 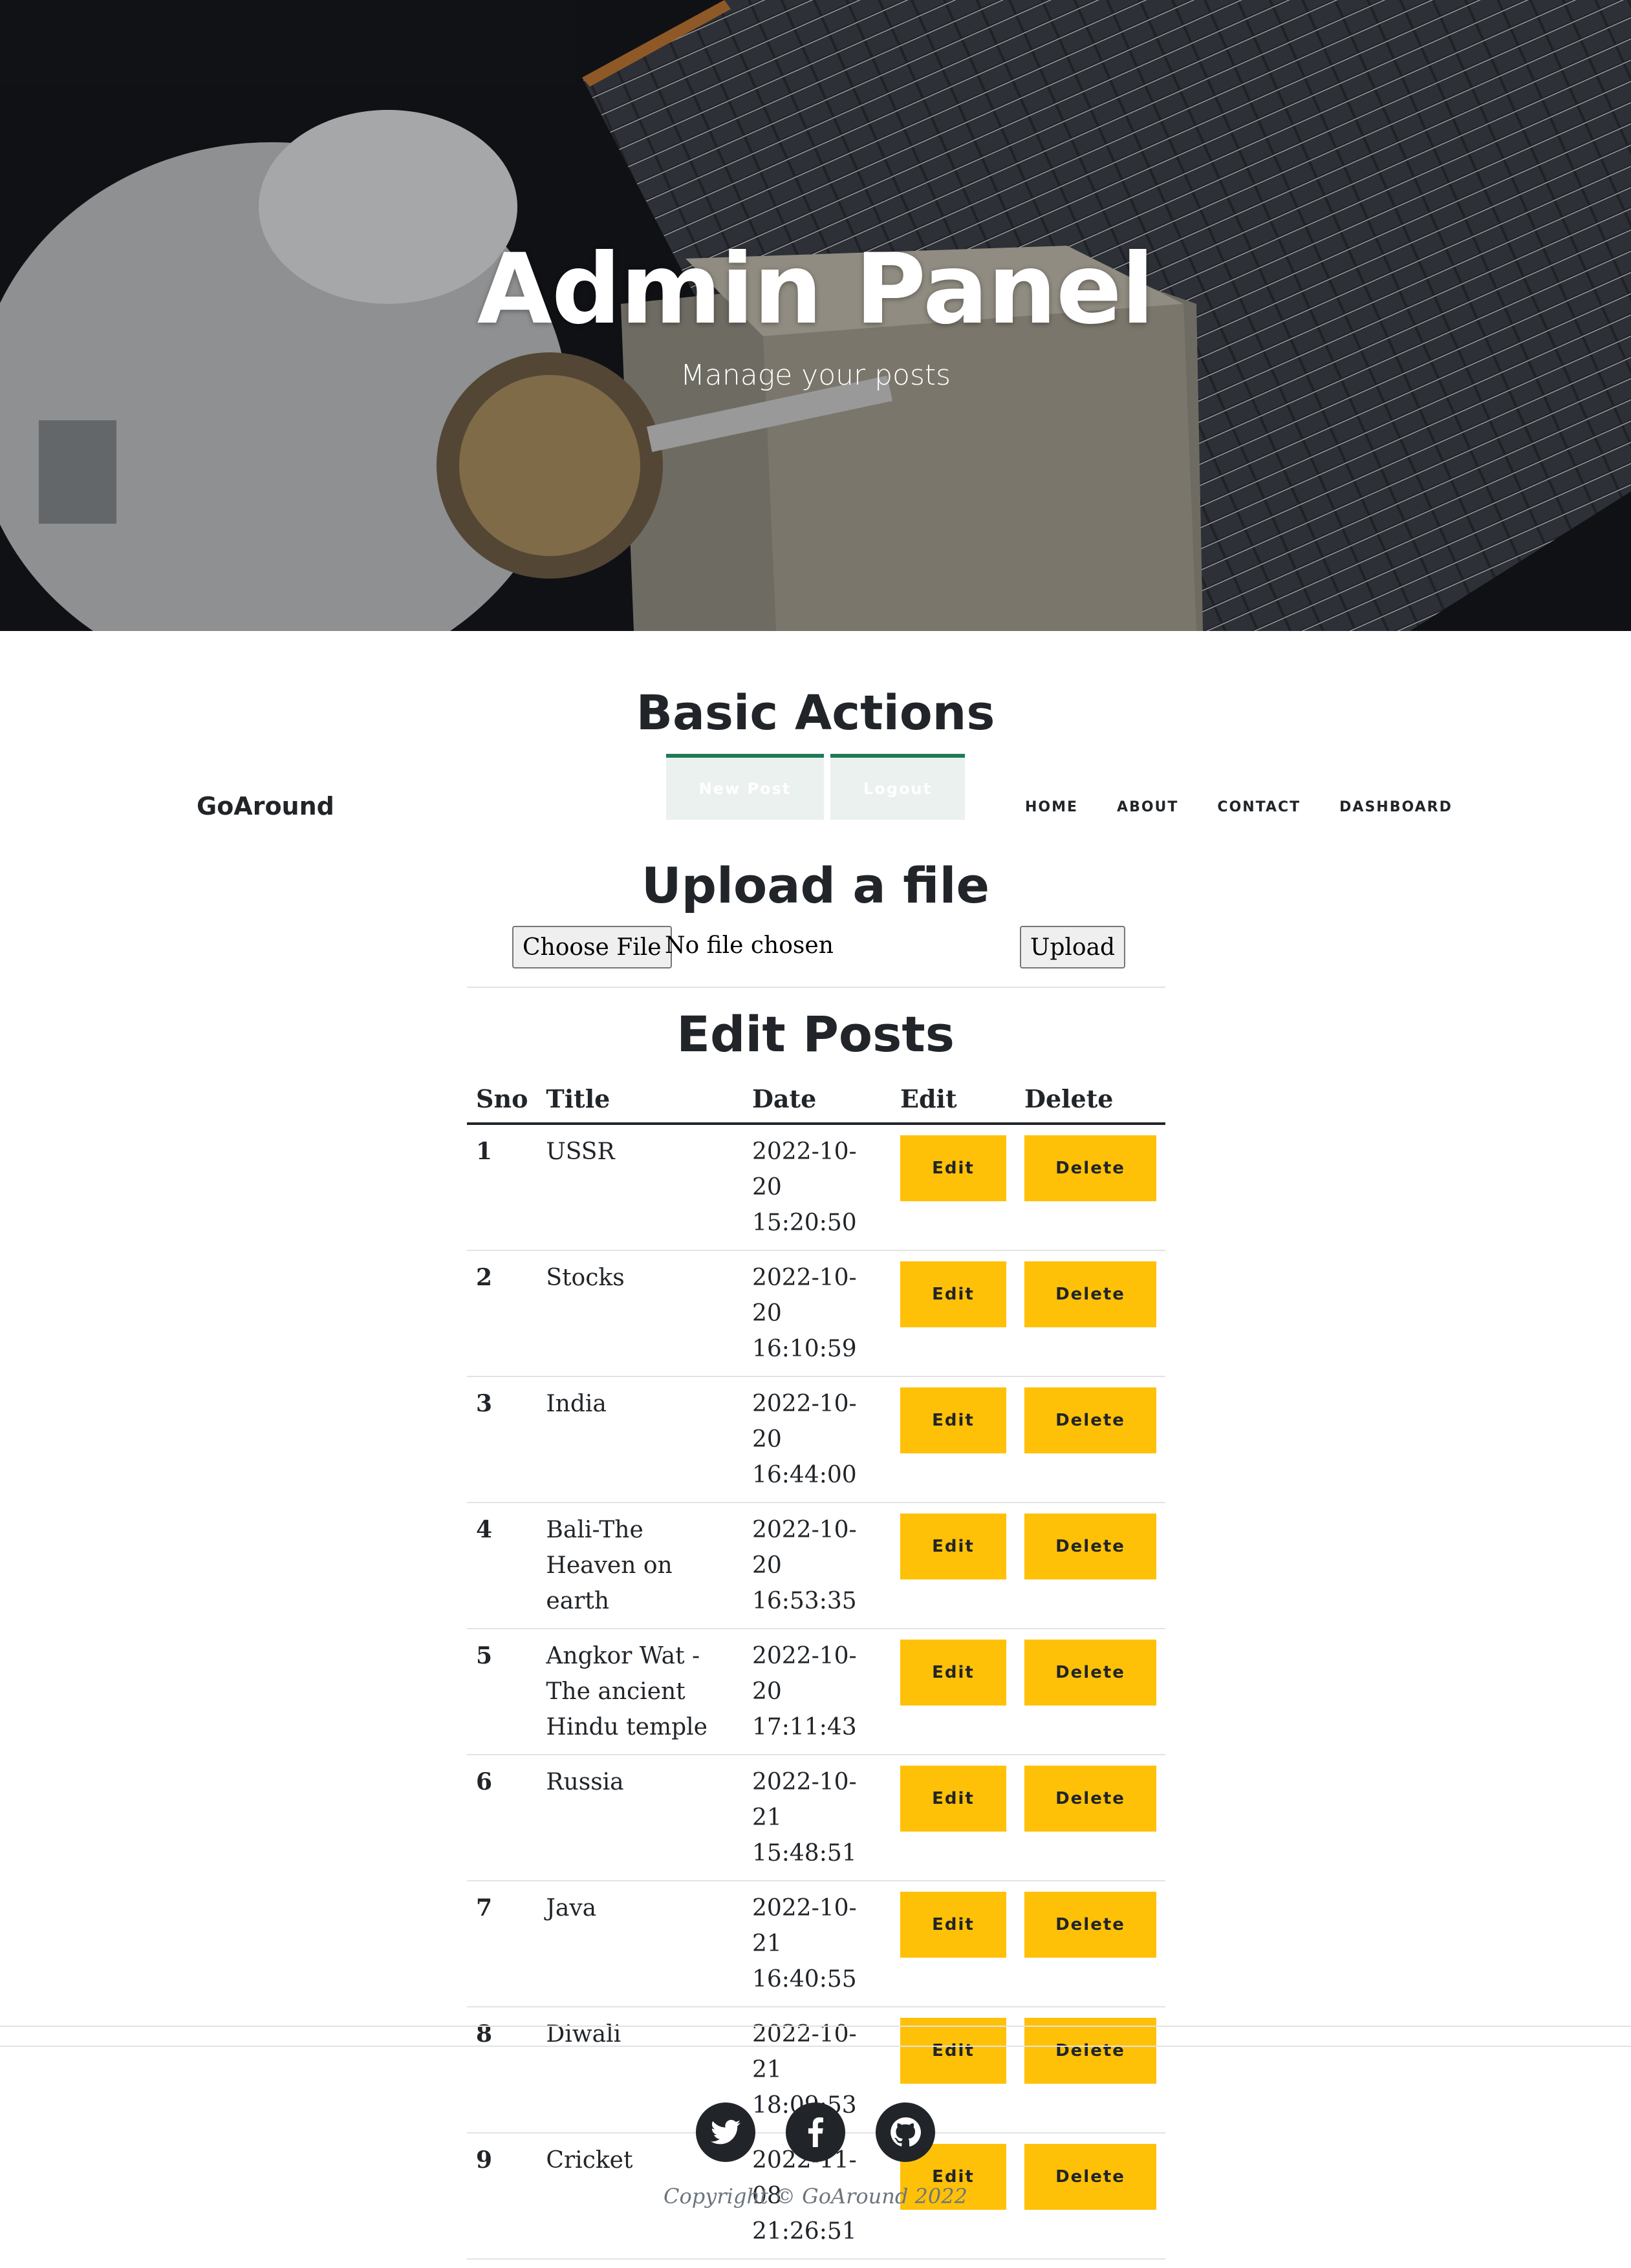 What do you see at coordinates (640, 1187) in the screenshot?
I see `post-title: USSR` at bounding box center [640, 1187].